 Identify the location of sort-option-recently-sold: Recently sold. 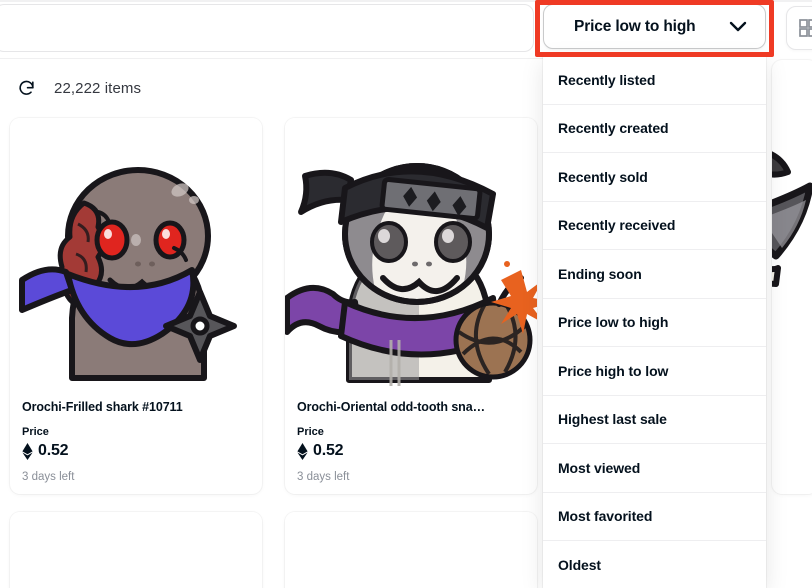
(654, 177).